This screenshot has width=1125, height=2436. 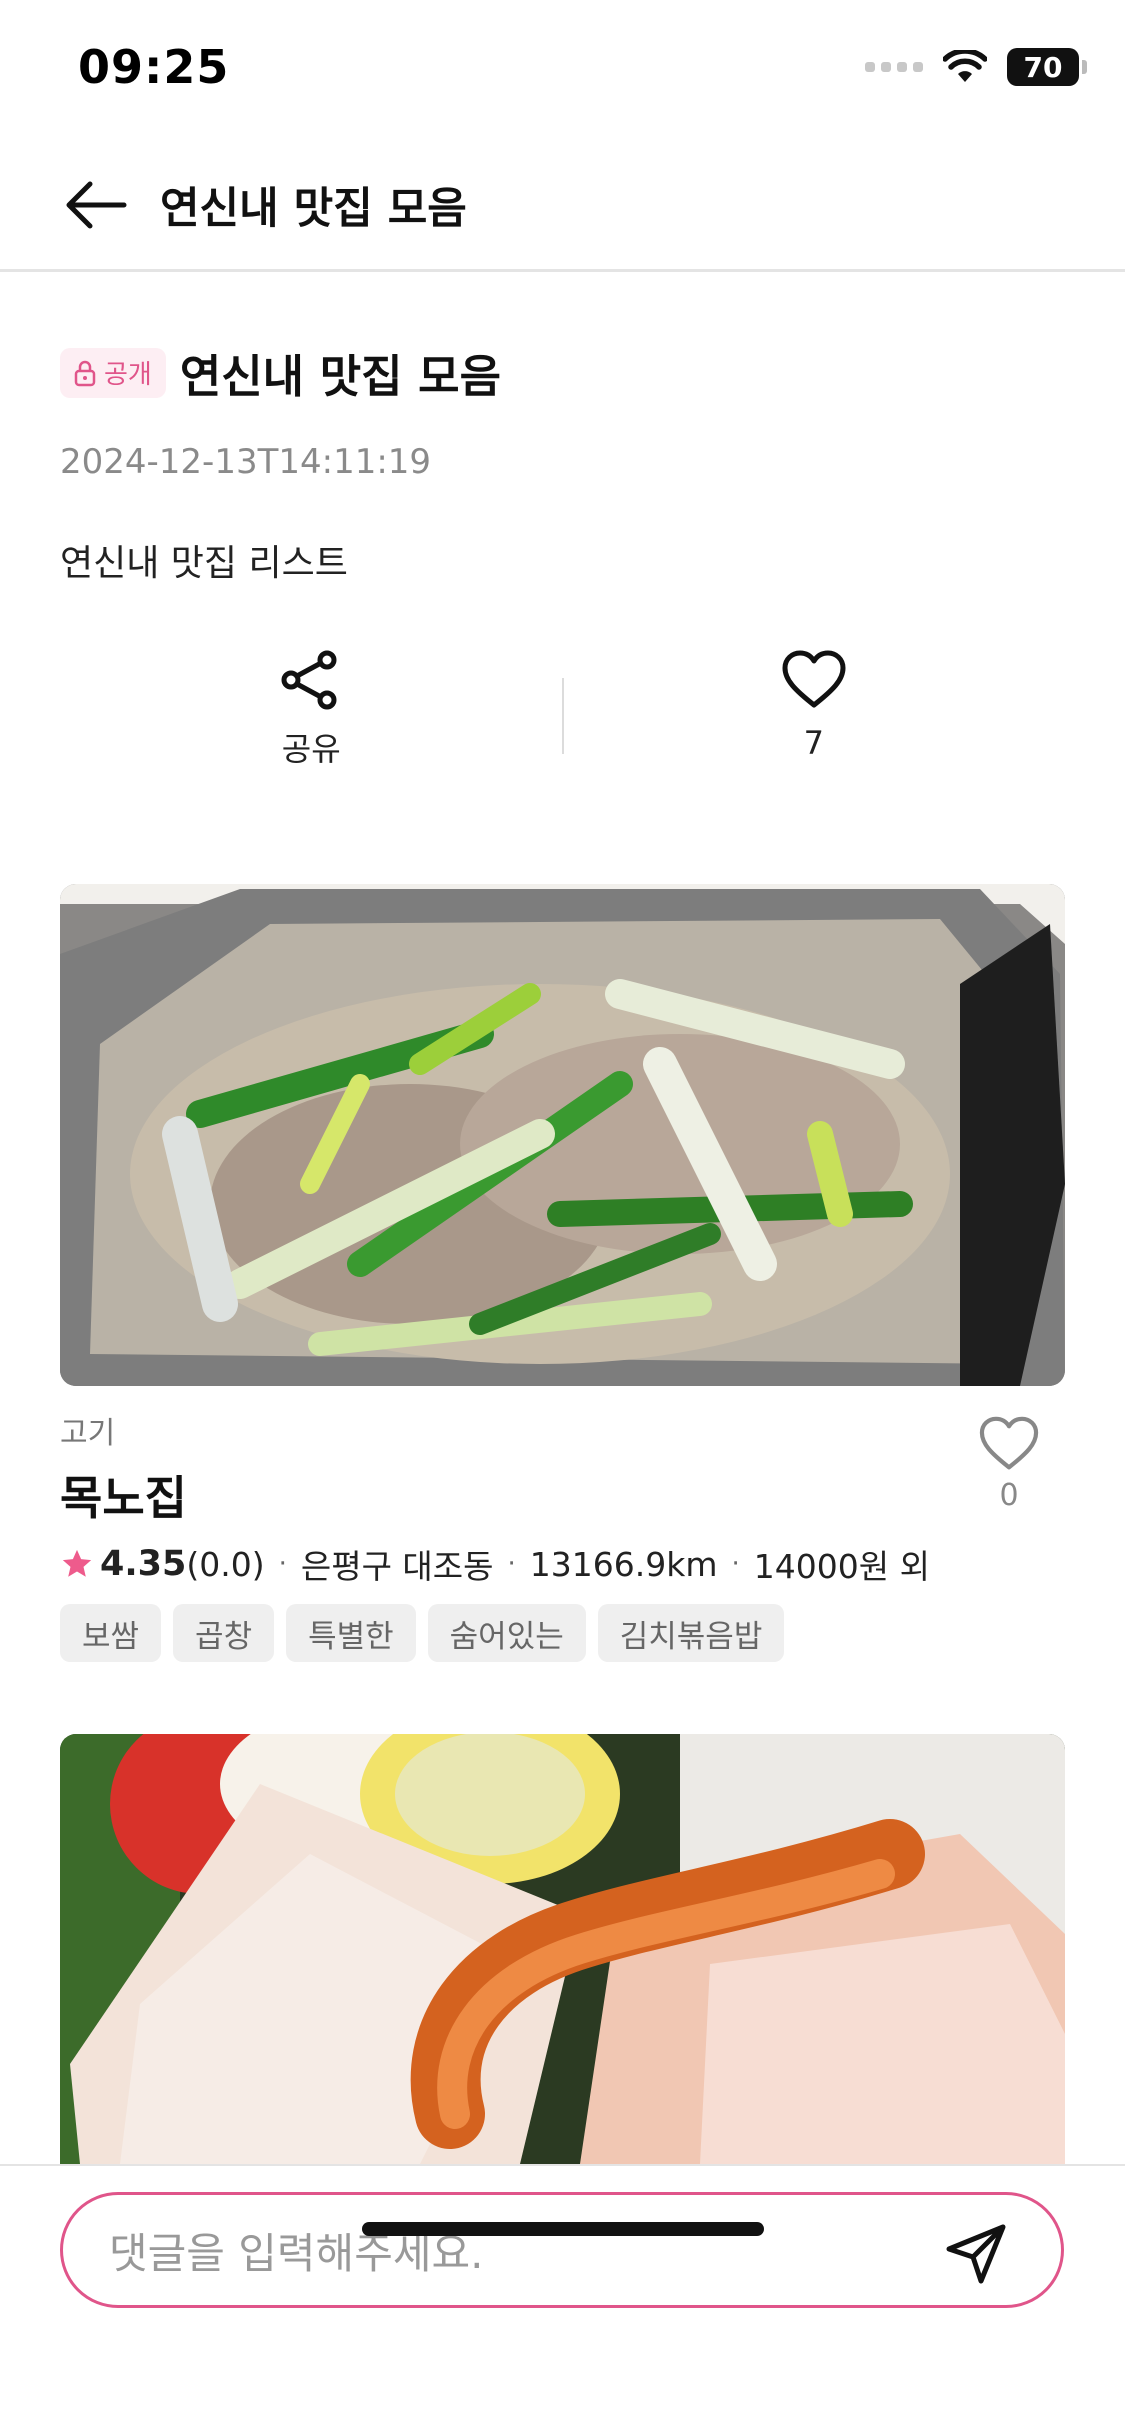 What do you see at coordinates (111, 1633) in the screenshot?
I see `tag: 보쌈` at bounding box center [111, 1633].